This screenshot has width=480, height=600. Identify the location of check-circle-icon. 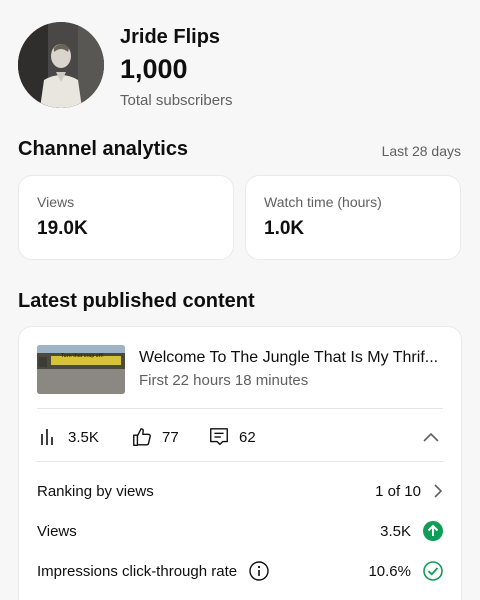
(433, 571).